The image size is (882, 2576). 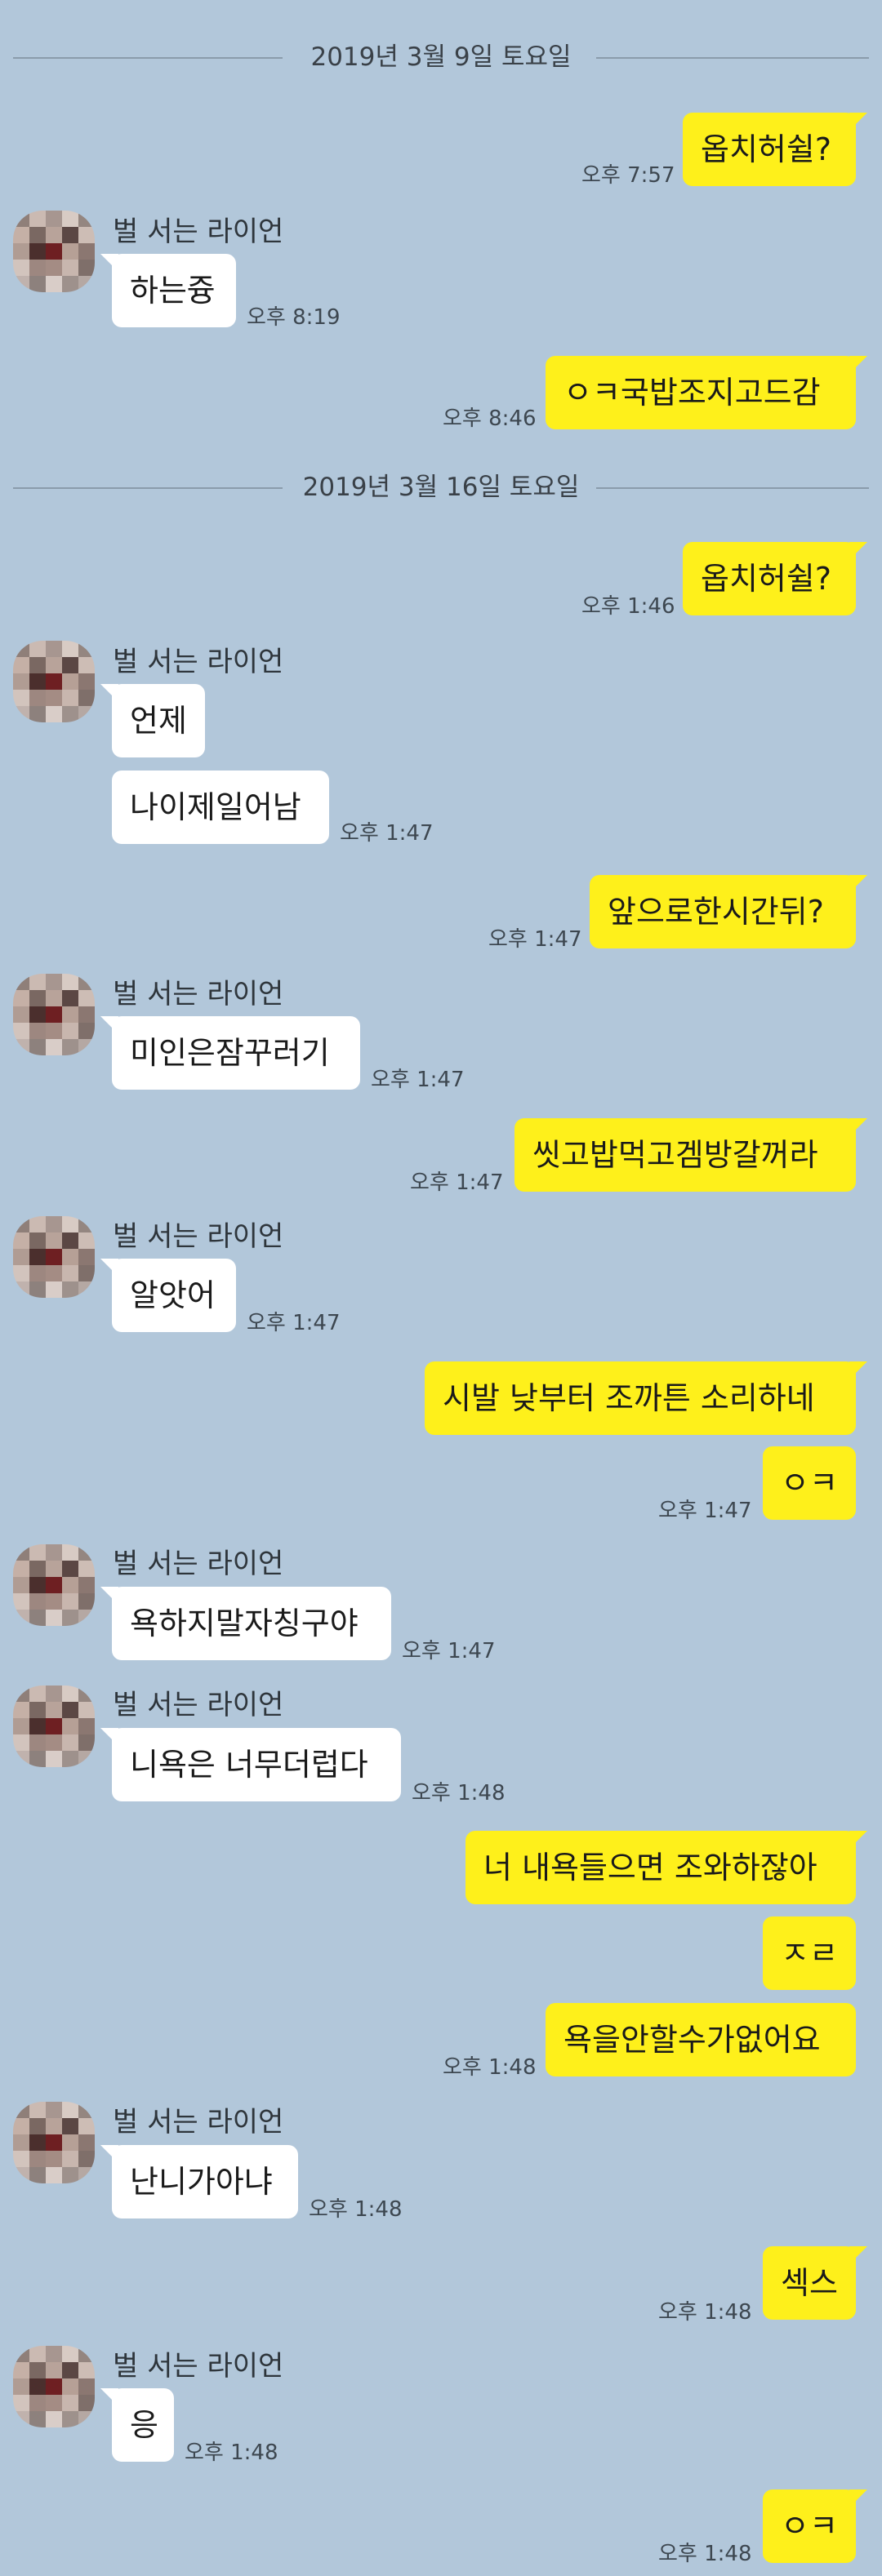 I want to click on received-message-bubble: 알앗어, so click(x=168, y=1295).